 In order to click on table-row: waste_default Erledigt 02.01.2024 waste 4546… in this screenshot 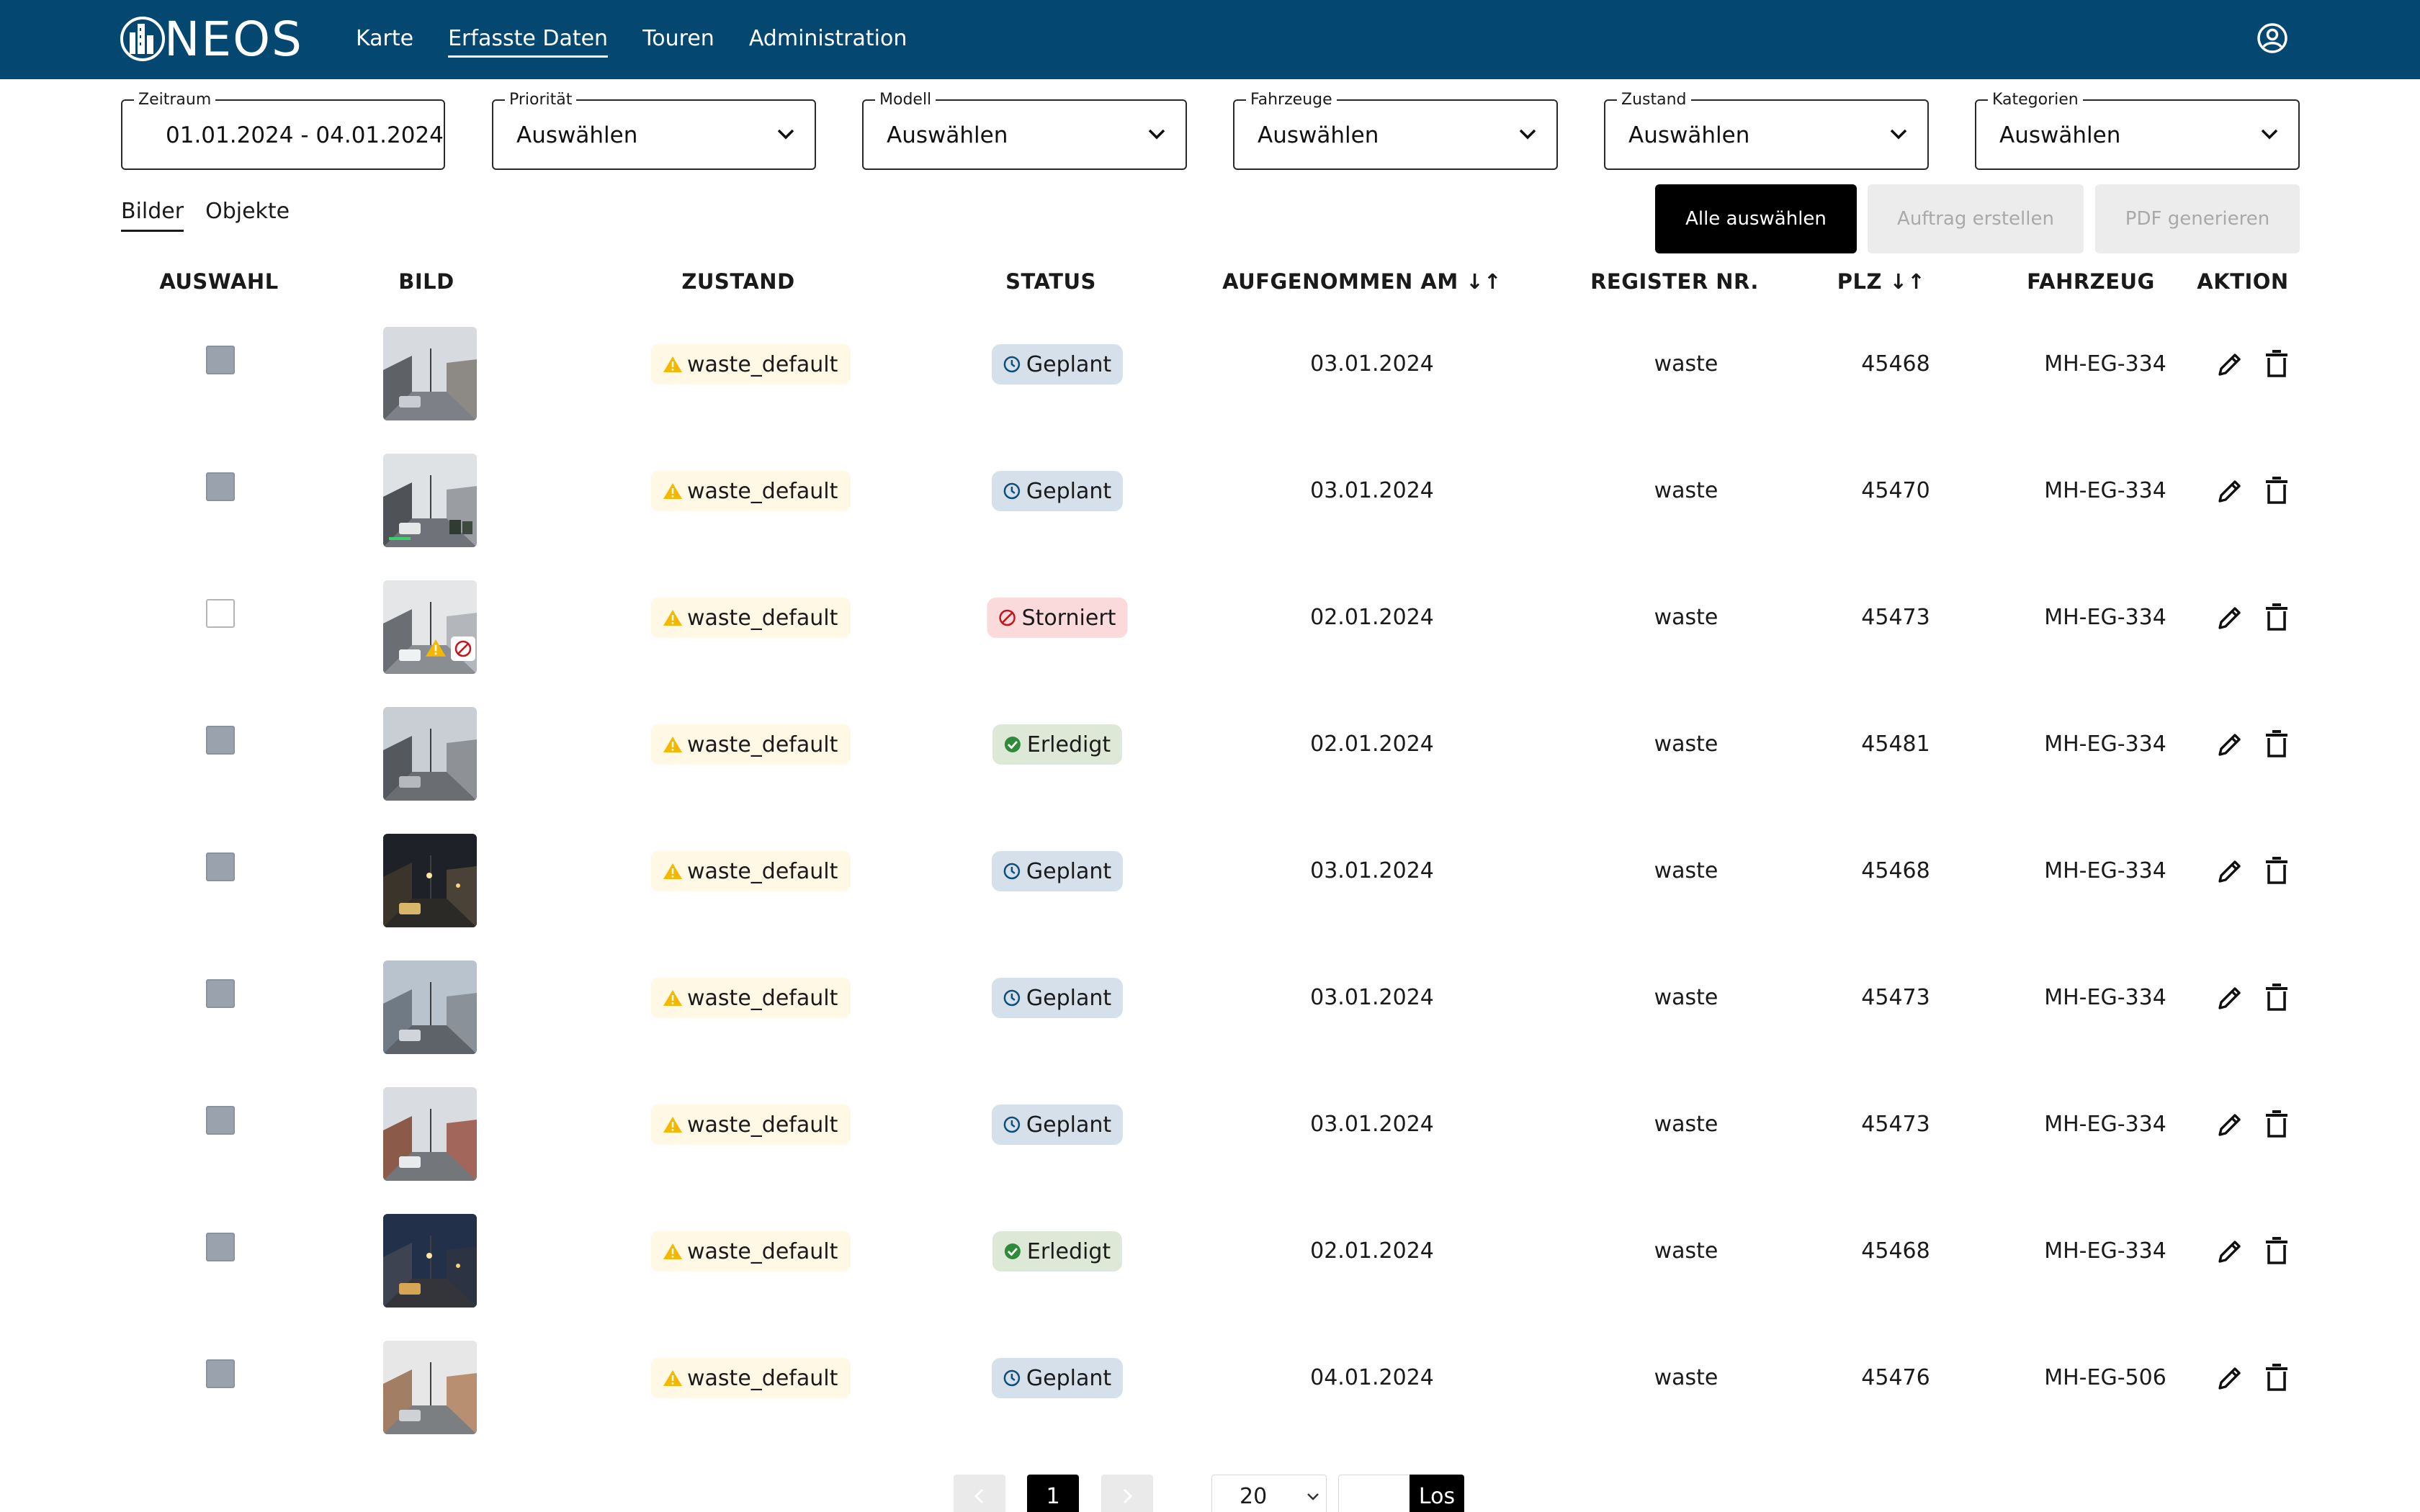, I will do `click(1210, 1264)`.